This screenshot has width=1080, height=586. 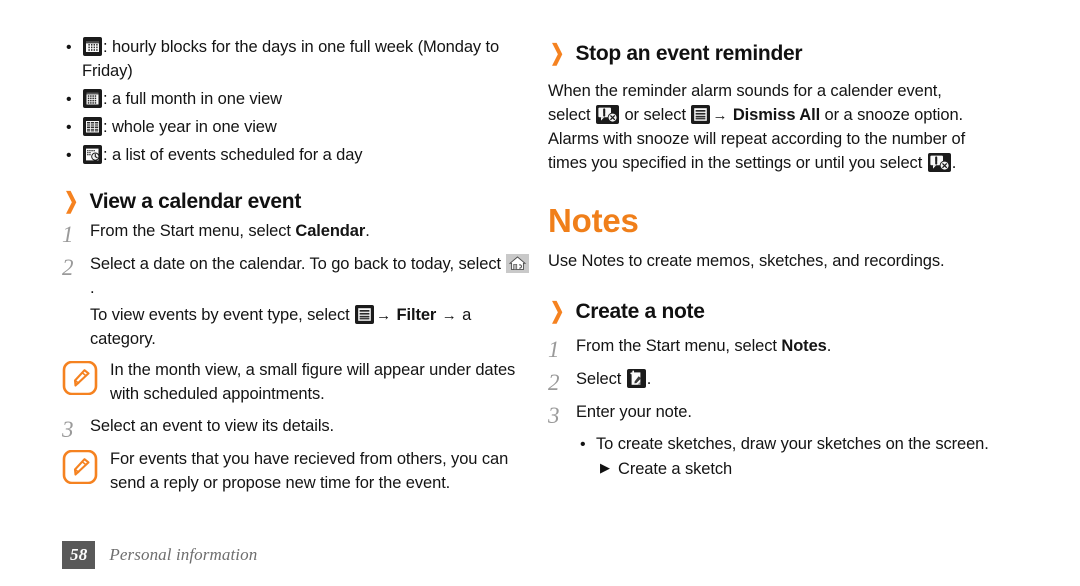 What do you see at coordinates (776, 115) in the screenshot?
I see `dismiss-all-bold-term: Dismiss All` at bounding box center [776, 115].